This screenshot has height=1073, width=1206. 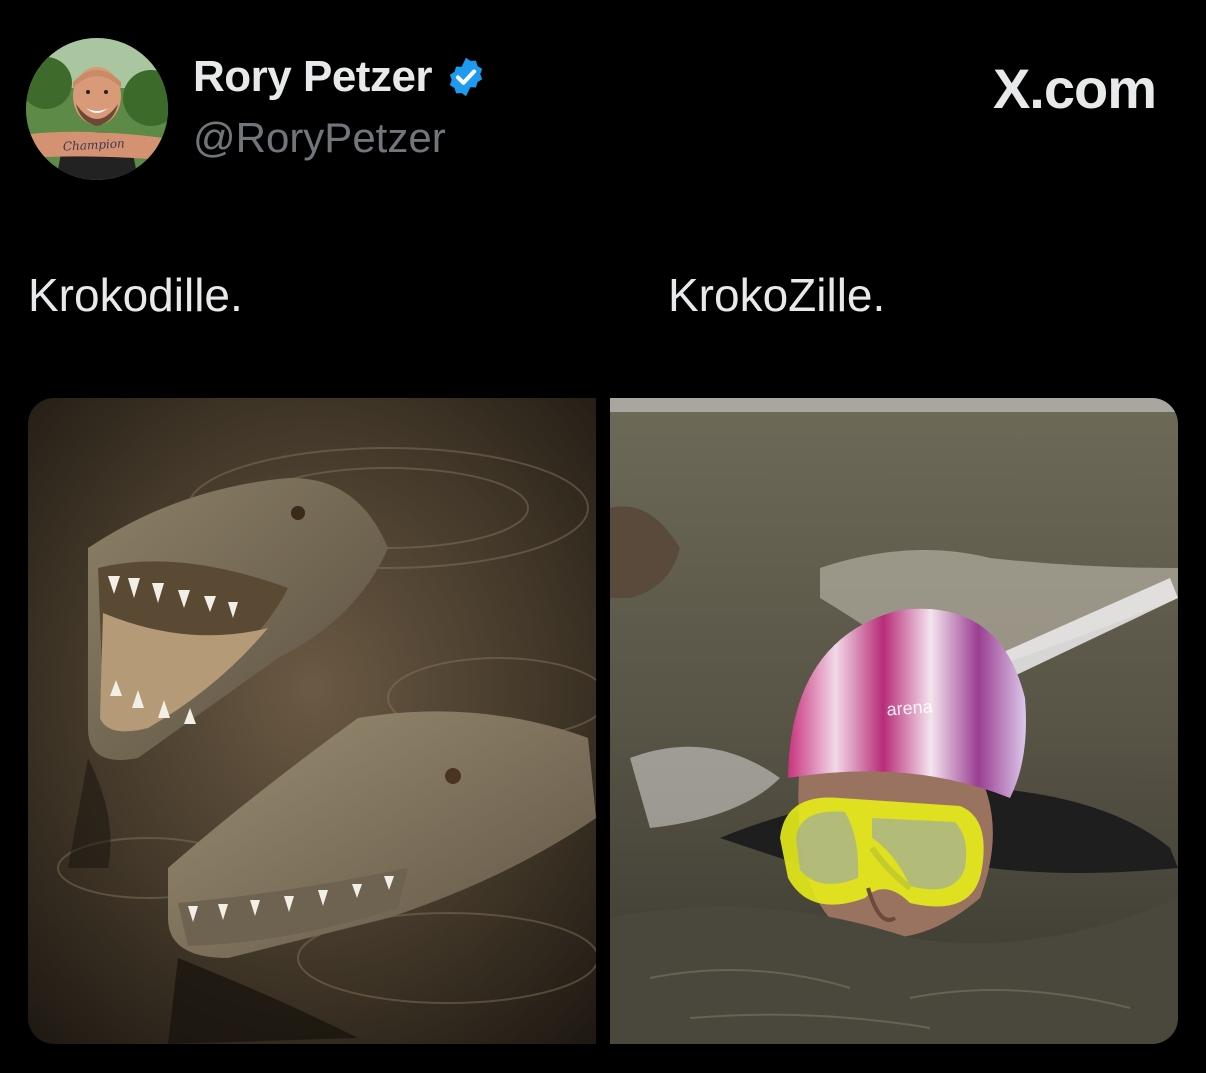 What do you see at coordinates (777, 295) in the screenshot?
I see `caption-right: KrokoZille.` at bounding box center [777, 295].